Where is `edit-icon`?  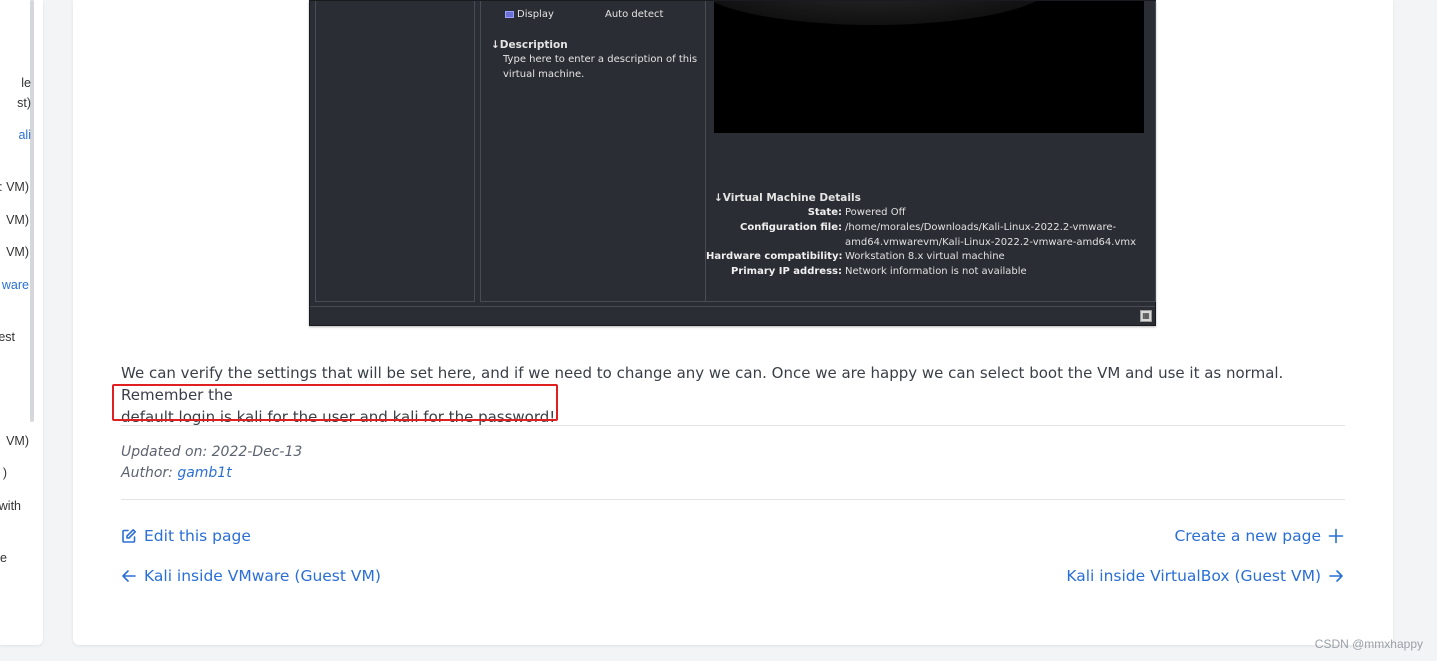
edit-icon is located at coordinates (129, 536).